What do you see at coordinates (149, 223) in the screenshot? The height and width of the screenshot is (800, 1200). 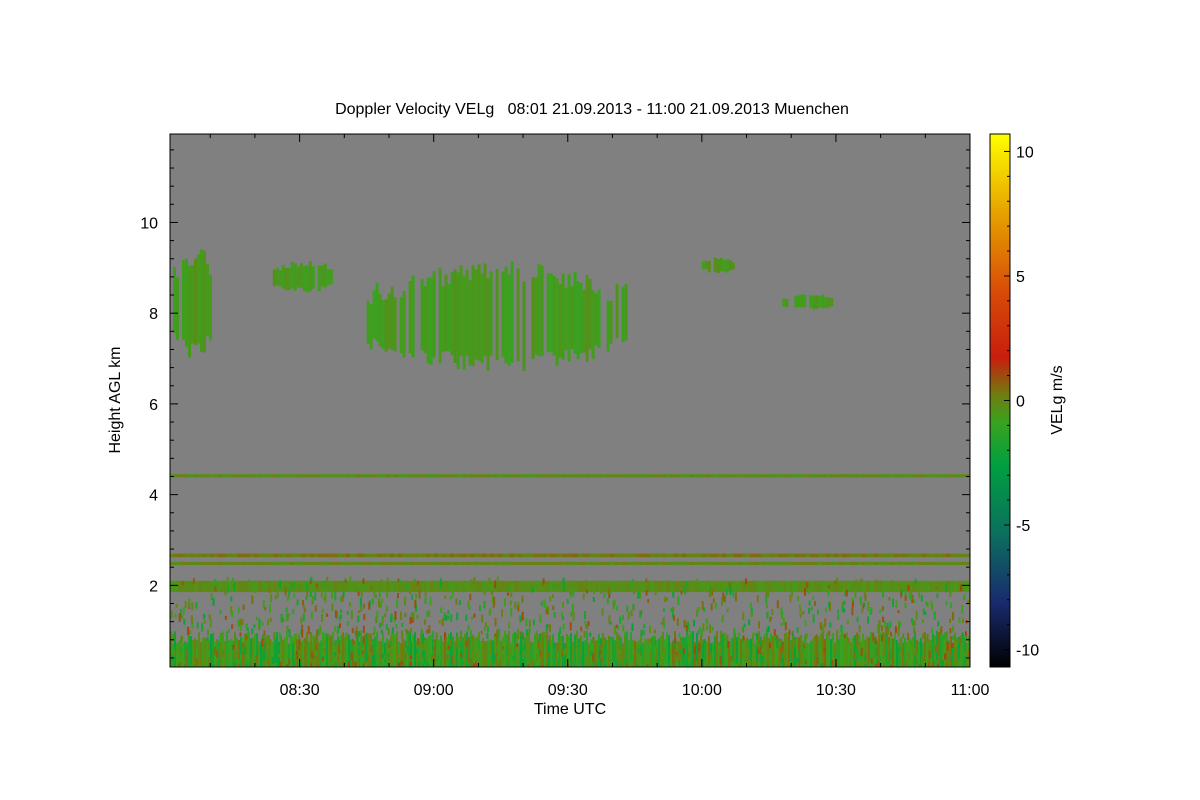 I see `y-tick-label: 10` at bounding box center [149, 223].